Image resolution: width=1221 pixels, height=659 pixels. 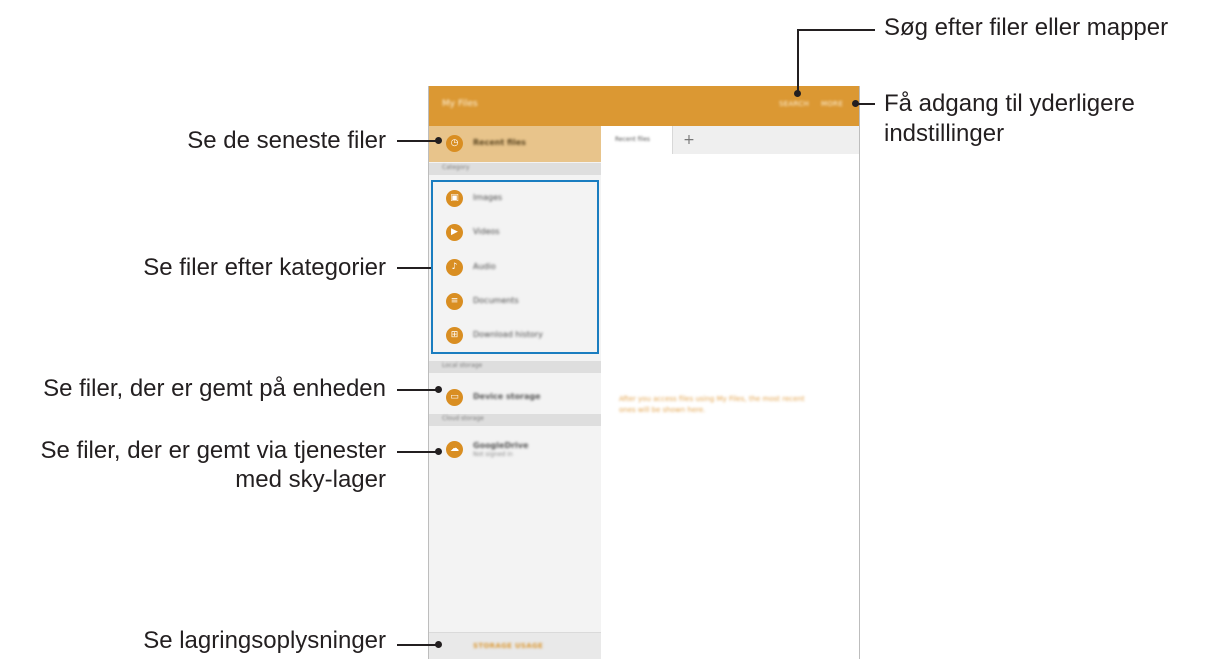 I want to click on sidebar-item-sublabel: Not signed in, so click(x=493, y=454).